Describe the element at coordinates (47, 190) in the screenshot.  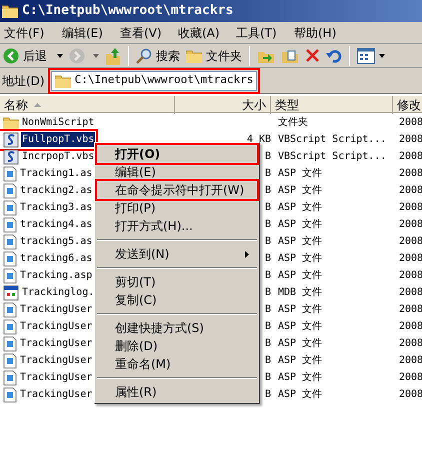
I see `file-name-cell: tracking2.as` at that location.